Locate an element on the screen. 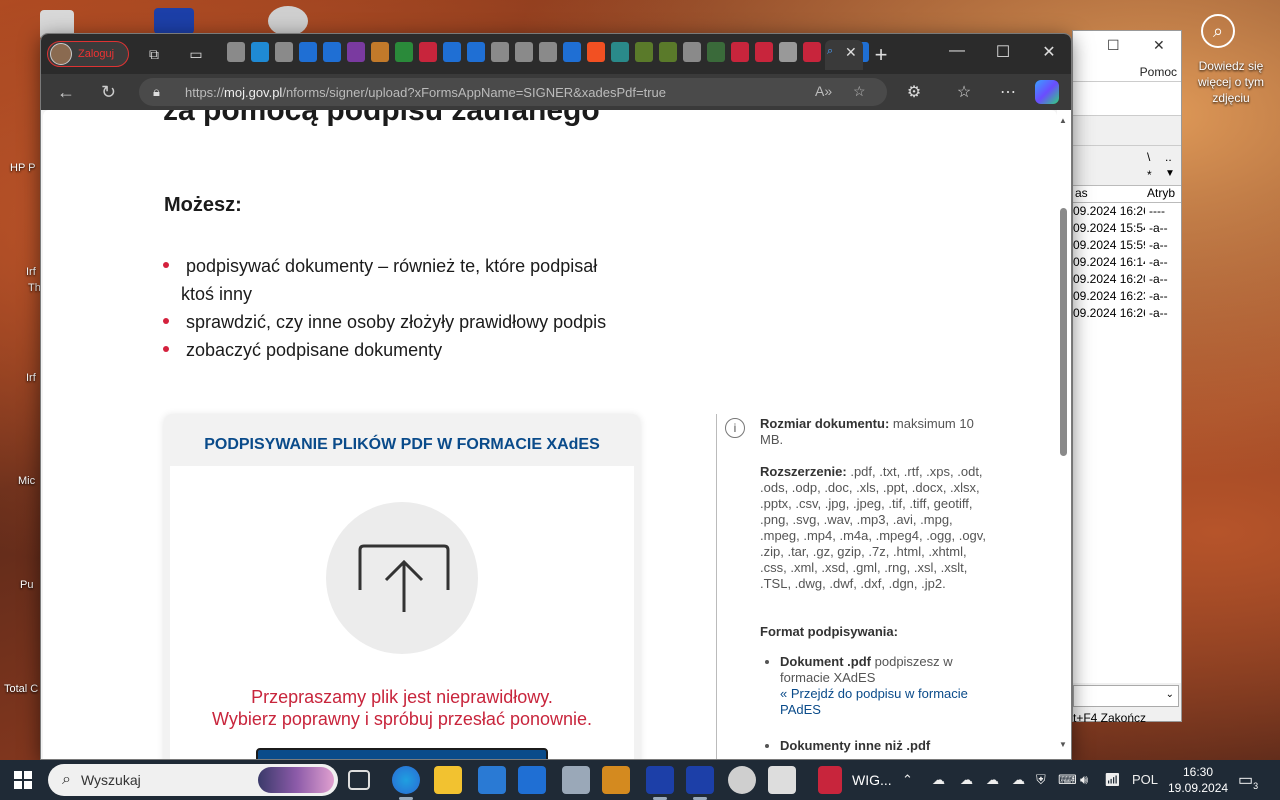 The width and height of the screenshot is (1280, 800). favorites-icon: ☆ is located at coordinates (964, 92).